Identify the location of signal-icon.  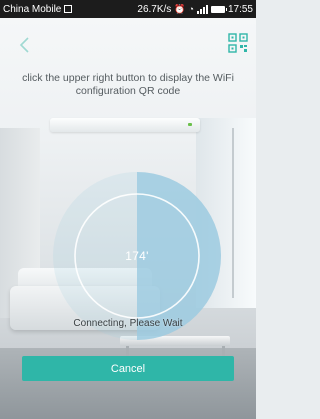
(202, 9).